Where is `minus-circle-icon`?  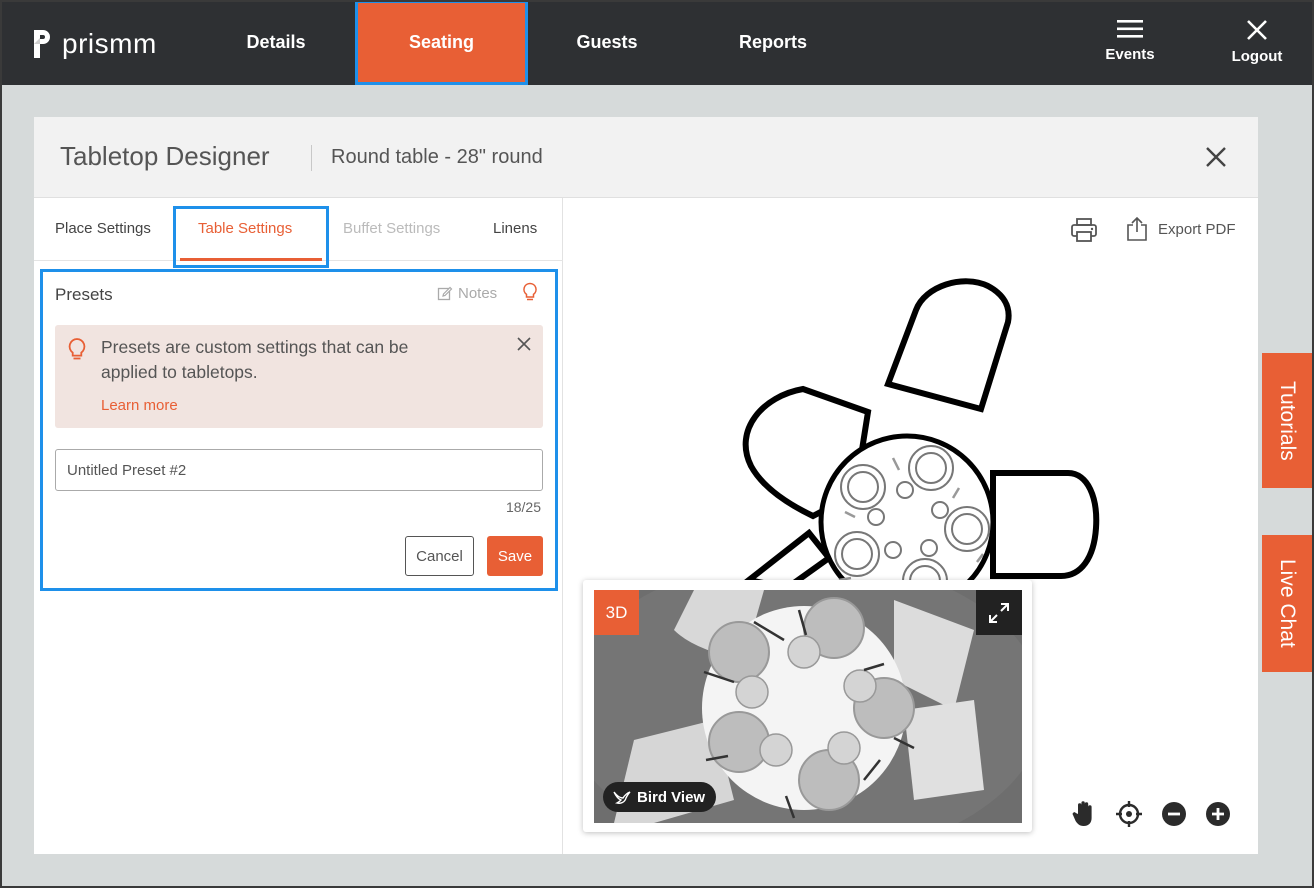 minus-circle-icon is located at coordinates (1174, 814).